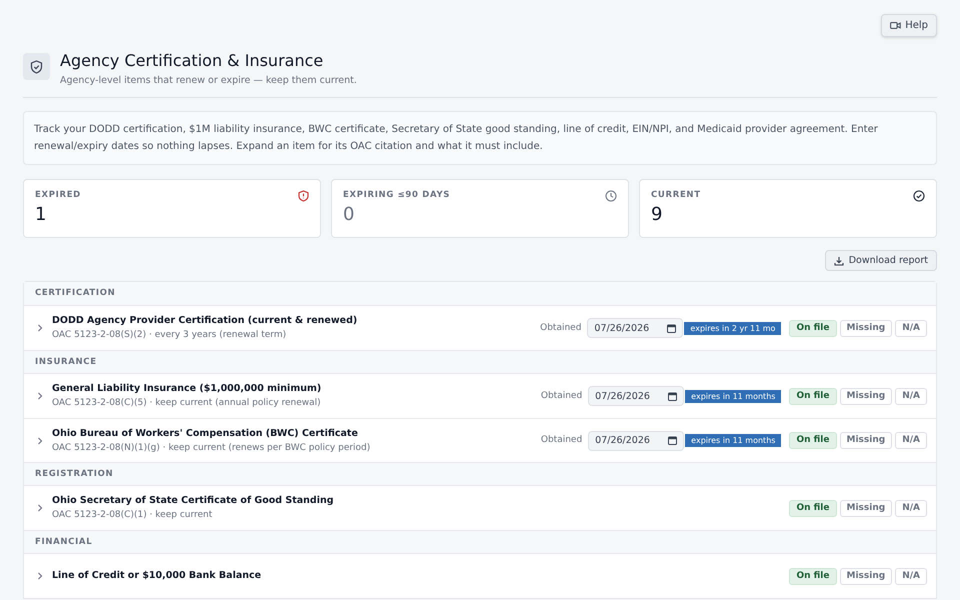 The width and height of the screenshot is (960, 600). What do you see at coordinates (676, 195) in the screenshot?
I see `stat-label: CURRENT` at bounding box center [676, 195].